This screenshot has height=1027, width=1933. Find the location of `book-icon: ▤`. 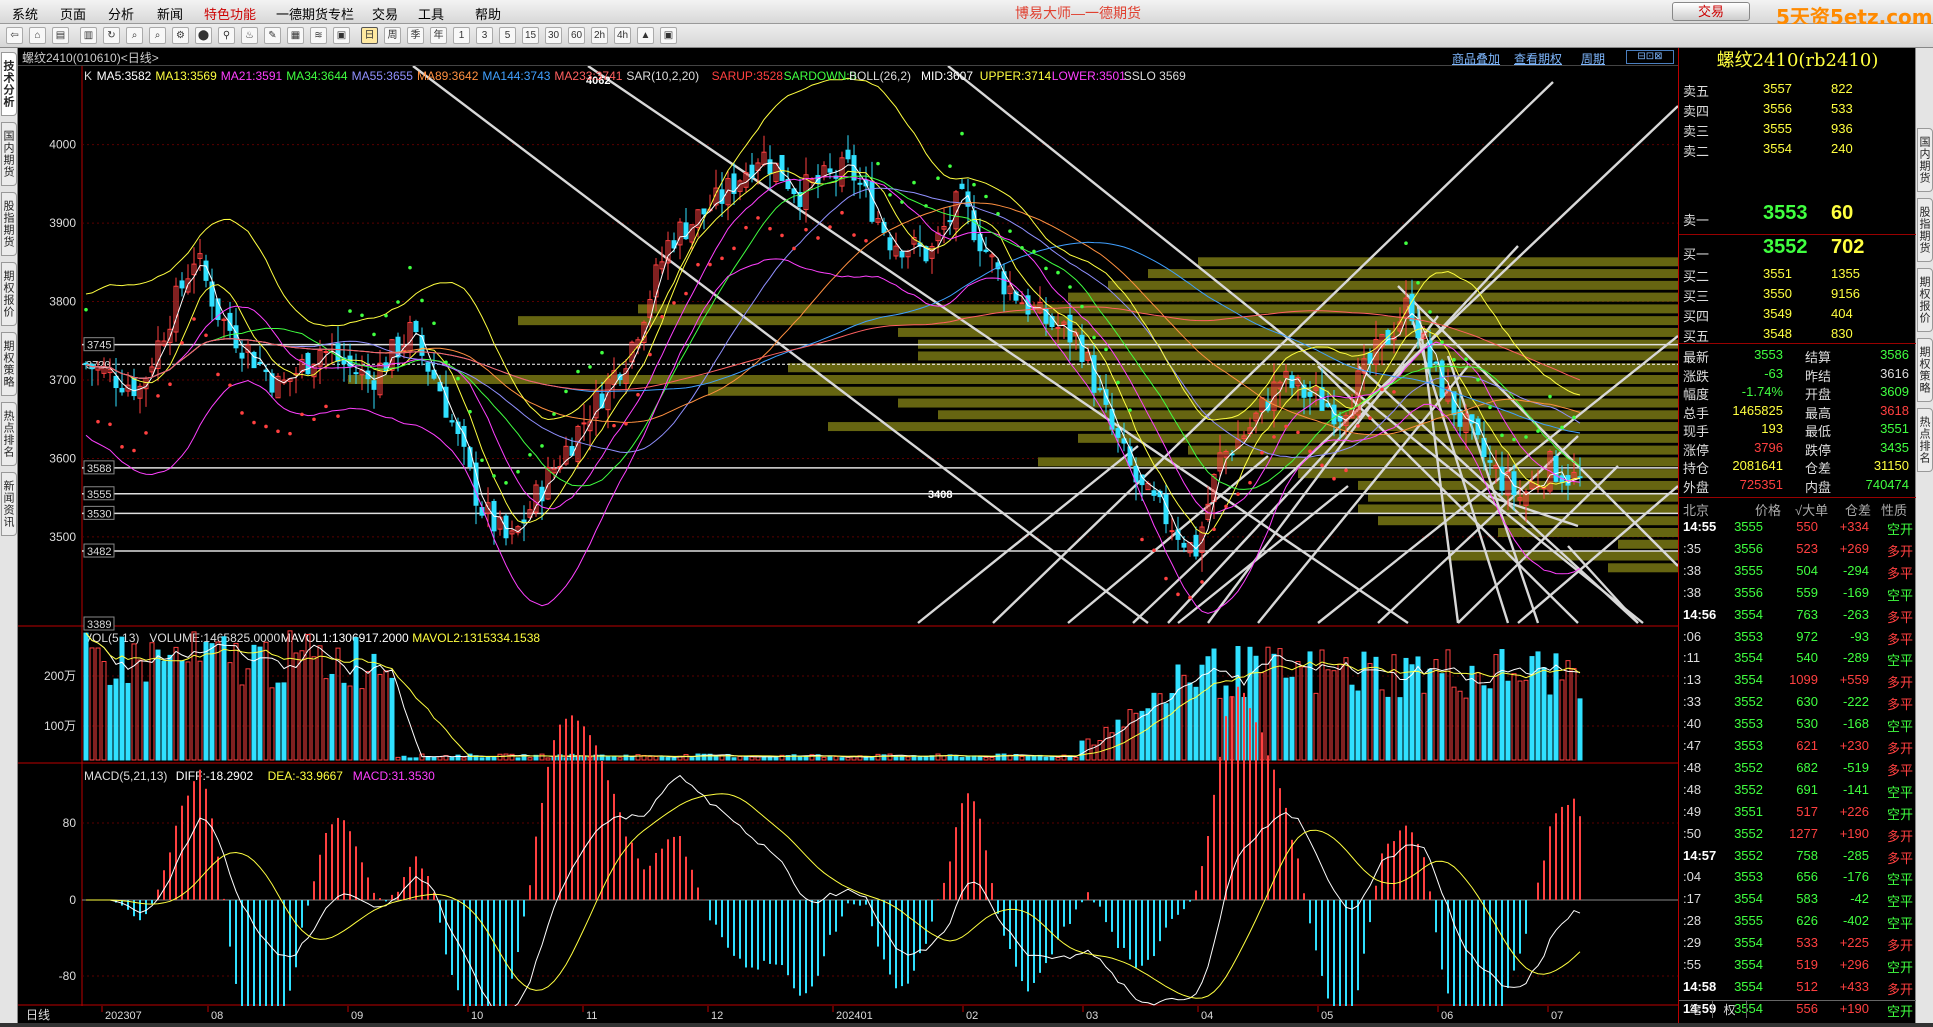

book-icon: ▤ is located at coordinates (60, 35).